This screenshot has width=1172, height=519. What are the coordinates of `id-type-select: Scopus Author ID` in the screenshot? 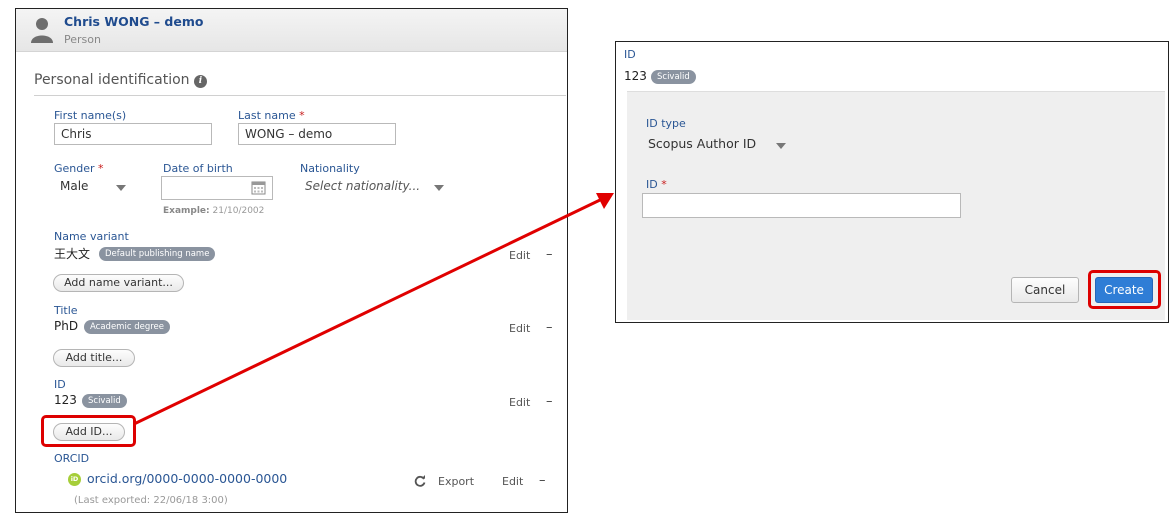 It's located at (718, 145).